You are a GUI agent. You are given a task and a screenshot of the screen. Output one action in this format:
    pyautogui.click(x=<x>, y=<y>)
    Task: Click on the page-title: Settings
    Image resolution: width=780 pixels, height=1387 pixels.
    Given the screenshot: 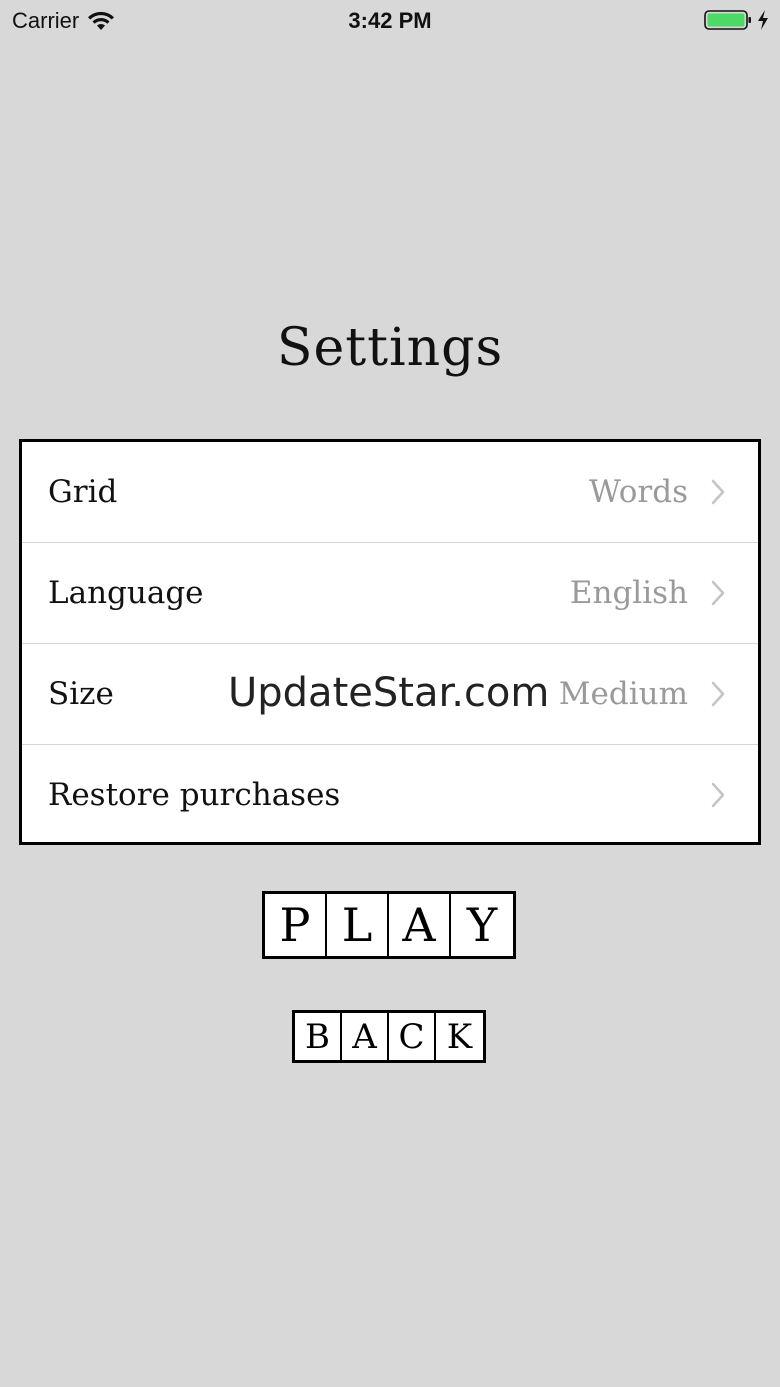 What is the action you would take?
    pyautogui.click(x=390, y=348)
    